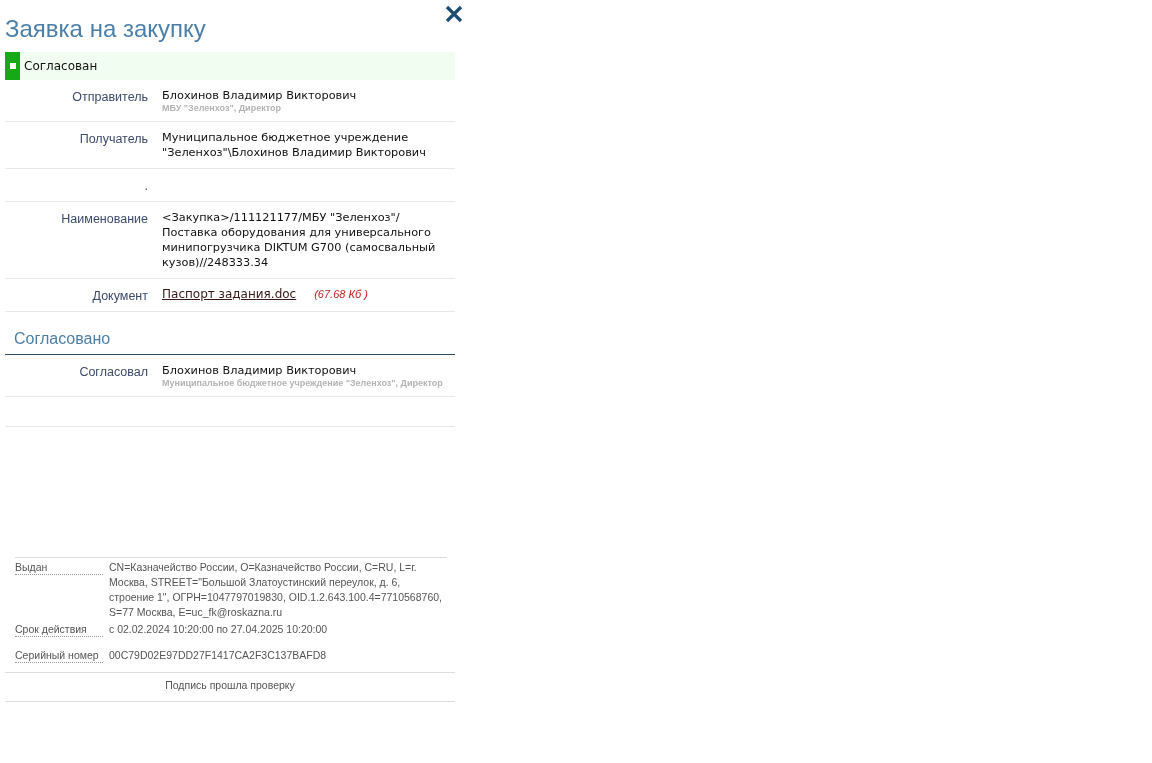 This screenshot has height=763, width=1152. What do you see at coordinates (59, 629) in the screenshot?
I see `certificate-label: Срок действия` at bounding box center [59, 629].